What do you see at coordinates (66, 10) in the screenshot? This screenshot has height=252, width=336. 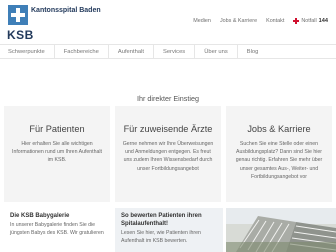 I see `brand-name: Kantonsspital Baden` at bounding box center [66, 10].